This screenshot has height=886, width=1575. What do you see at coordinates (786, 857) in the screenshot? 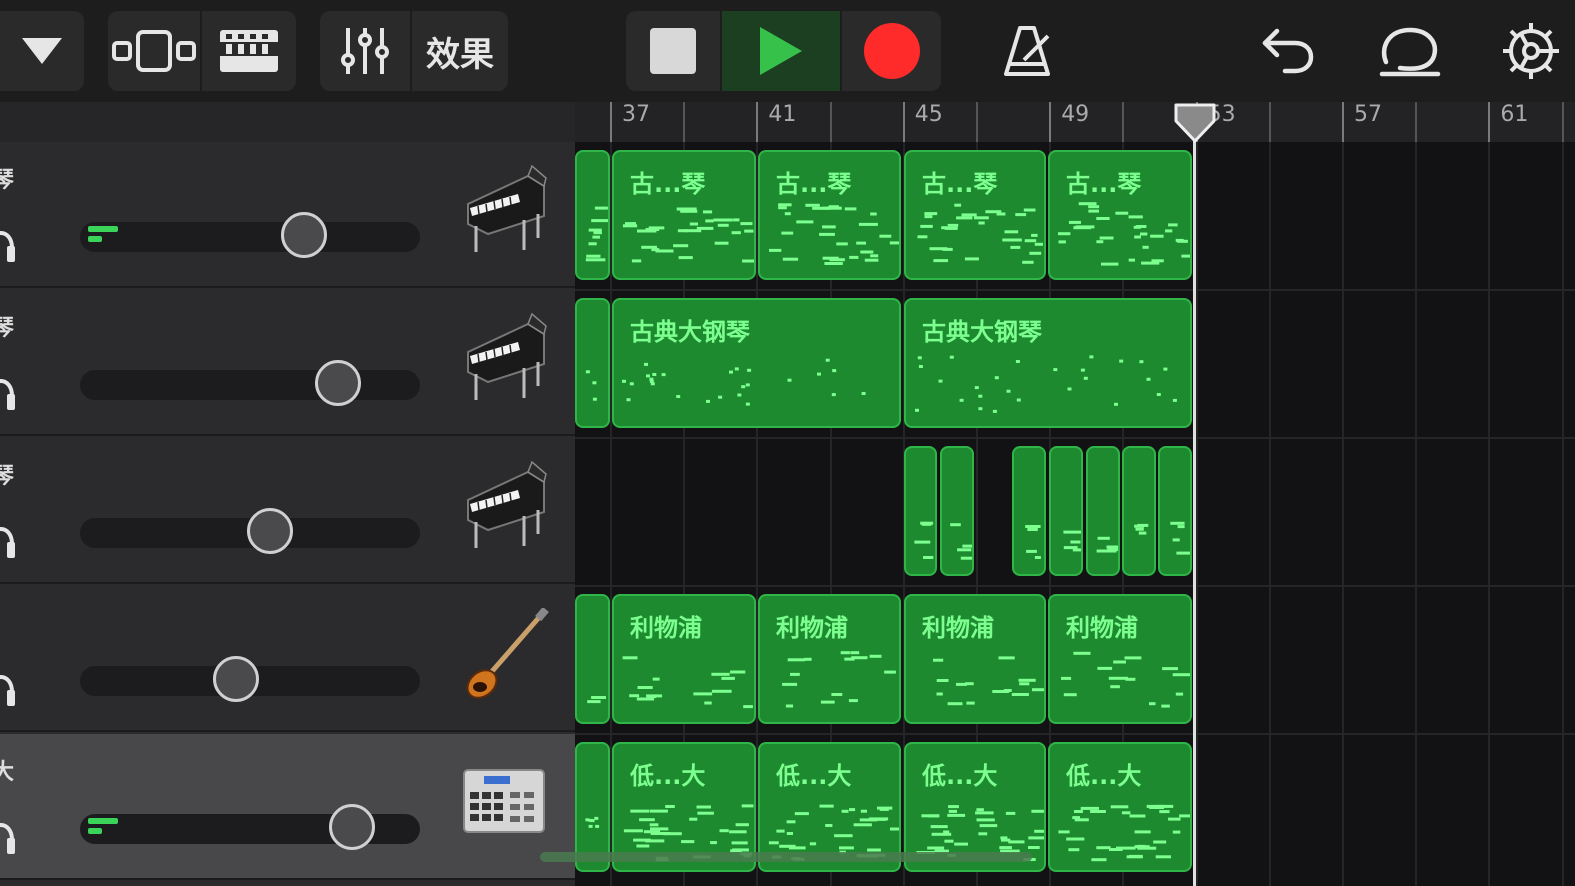
I see `horizontal-scrollbar` at bounding box center [786, 857].